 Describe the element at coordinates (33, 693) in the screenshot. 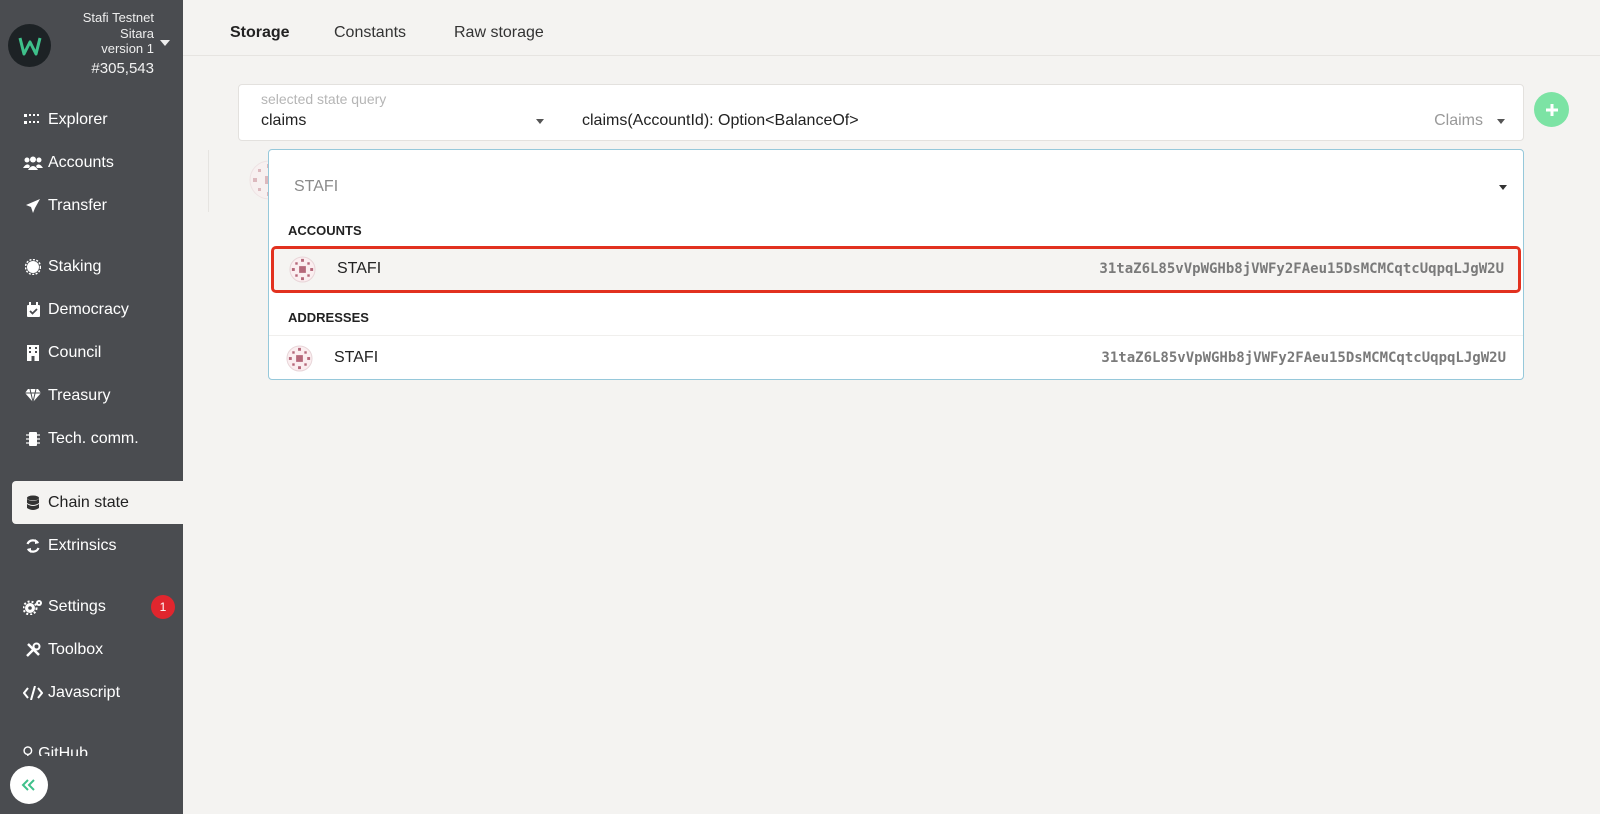

I see `code-icon` at that location.